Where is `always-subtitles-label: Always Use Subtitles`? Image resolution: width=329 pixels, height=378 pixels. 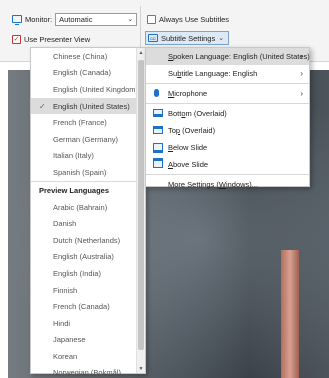
always-subtitles-label: Always Use Subtitles is located at coordinates (194, 19).